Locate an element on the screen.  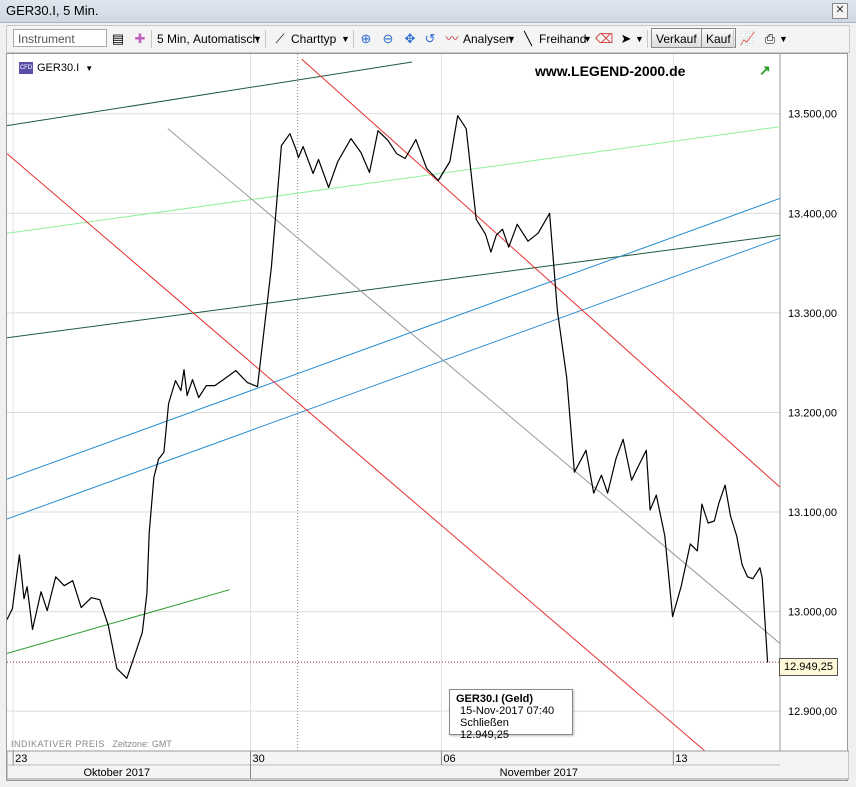
analyses-dropdown: Analysen is located at coordinates (487, 39).